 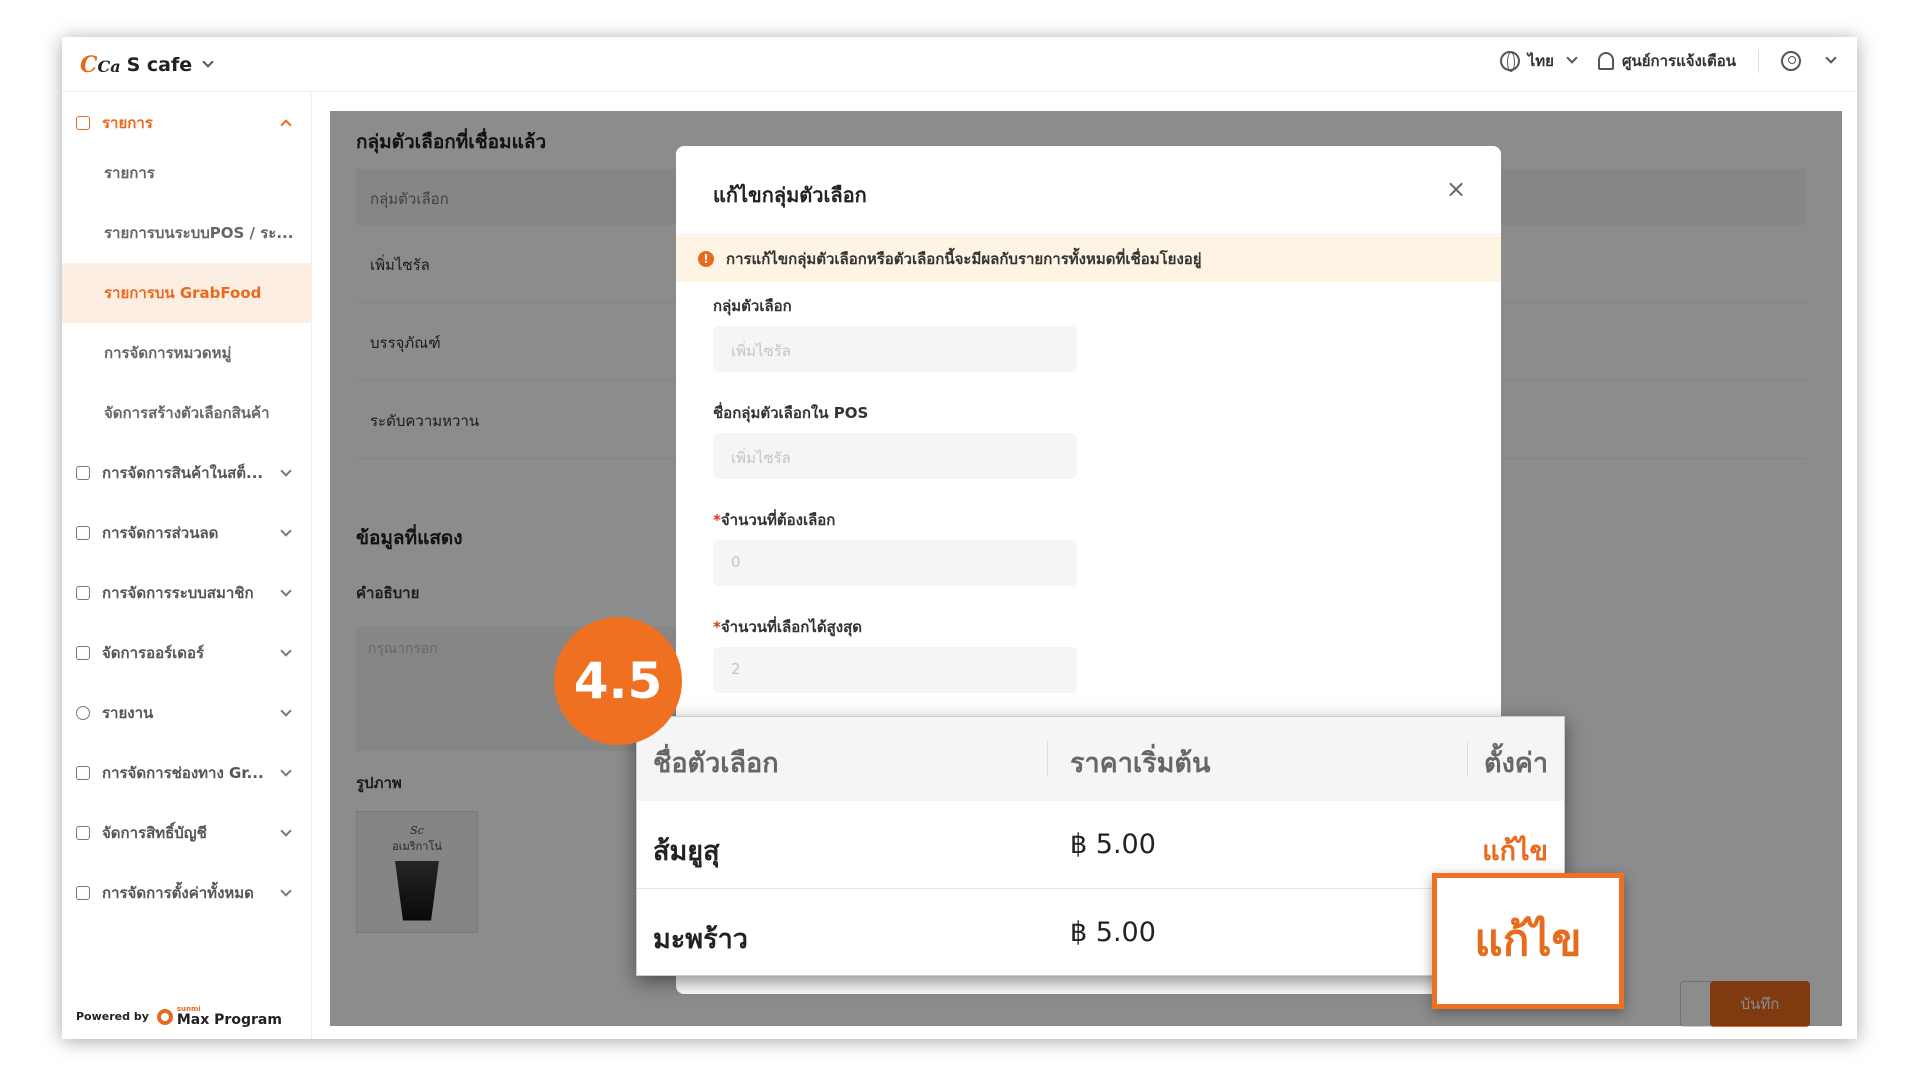 What do you see at coordinates (178, 593) in the screenshot?
I see `sidebar-item-label: การจัดการระบบสมาชิก` at bounding box center [178, 593].